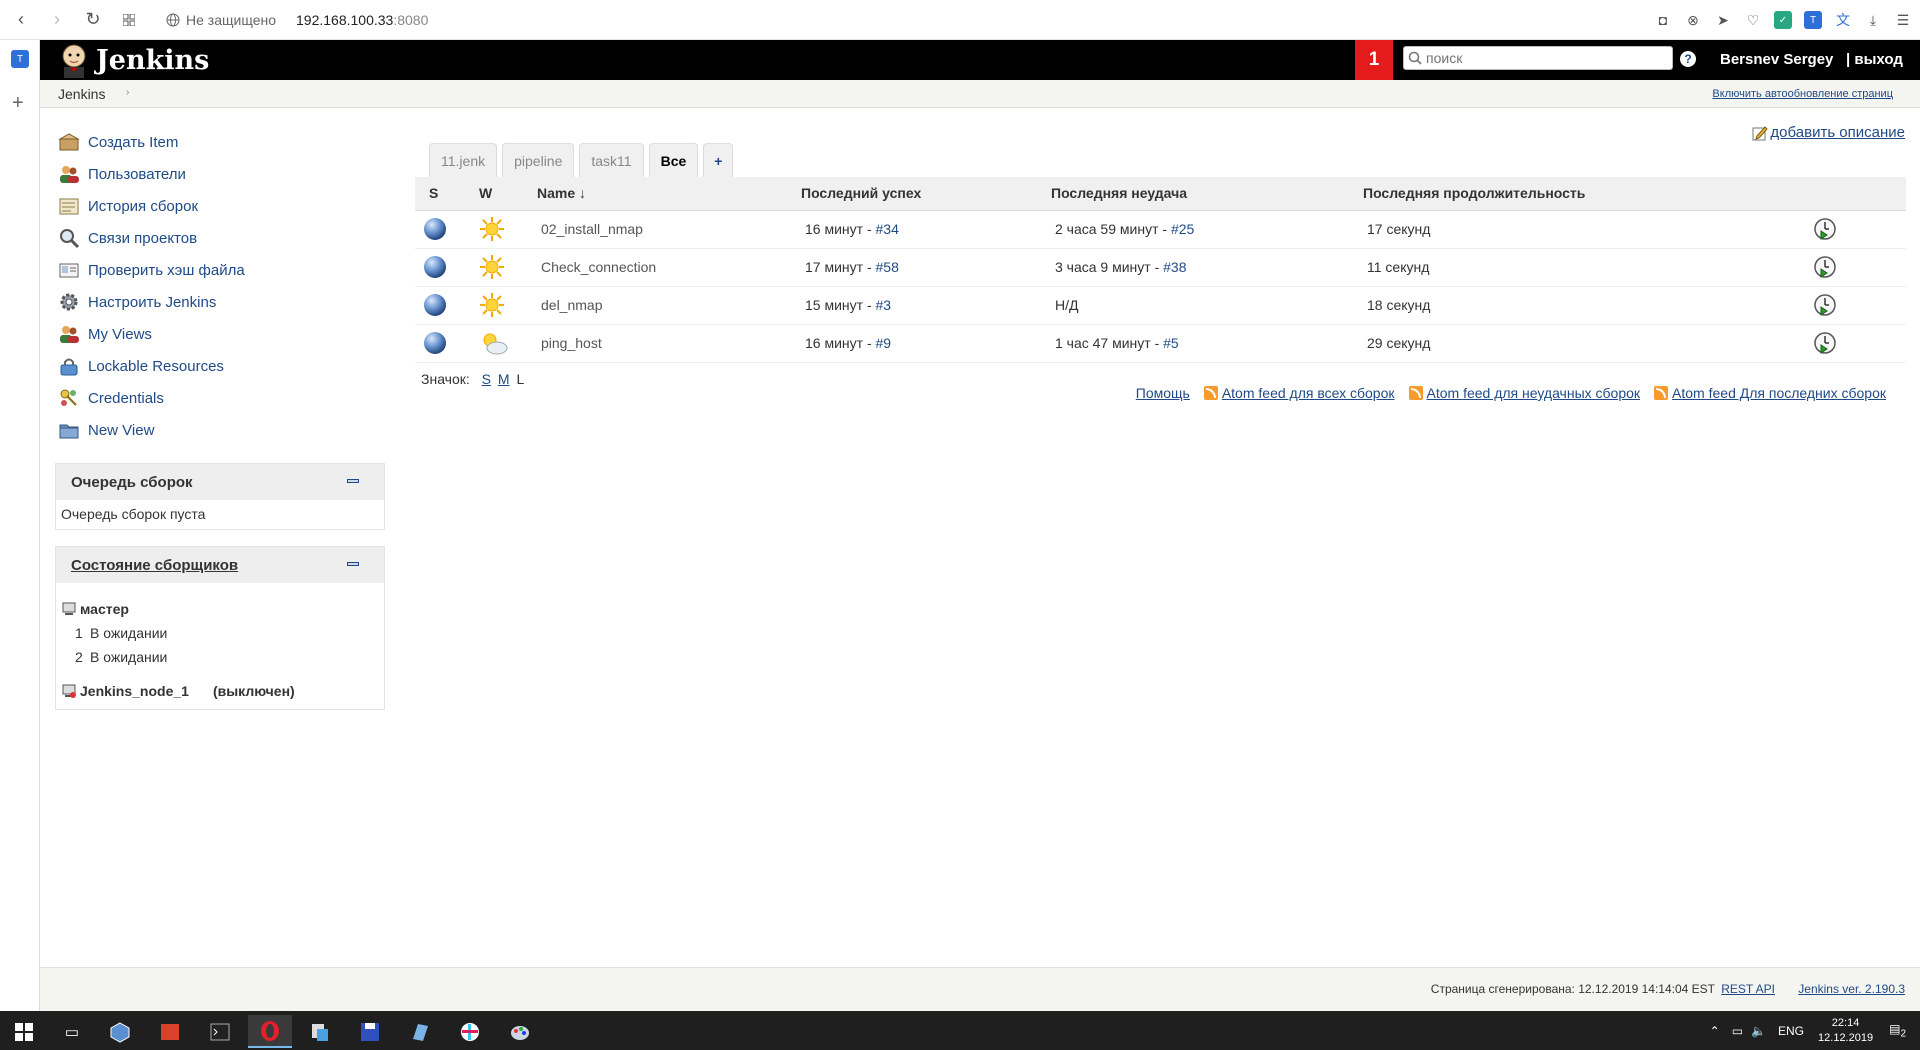  Describe the element at coordinates (718, 160) in the screenshot. I see `tab-add-view: +` at that location.